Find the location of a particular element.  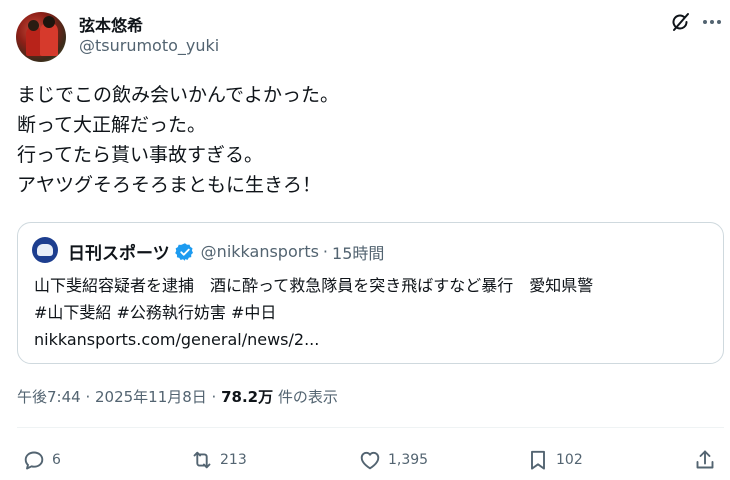

quote-avatar is located at coordinates (45, 250).